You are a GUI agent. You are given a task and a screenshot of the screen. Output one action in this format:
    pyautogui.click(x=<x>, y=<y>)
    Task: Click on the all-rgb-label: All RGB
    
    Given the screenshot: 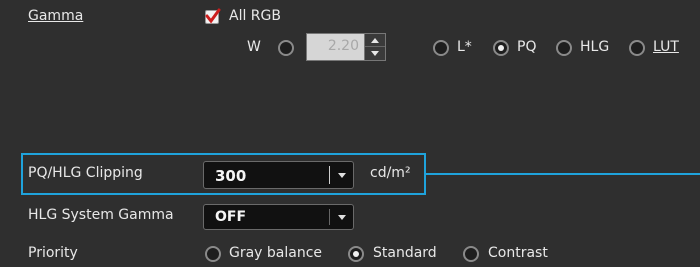 What is the action you would take?
    pyautogui.click(x=255, y=16)
    